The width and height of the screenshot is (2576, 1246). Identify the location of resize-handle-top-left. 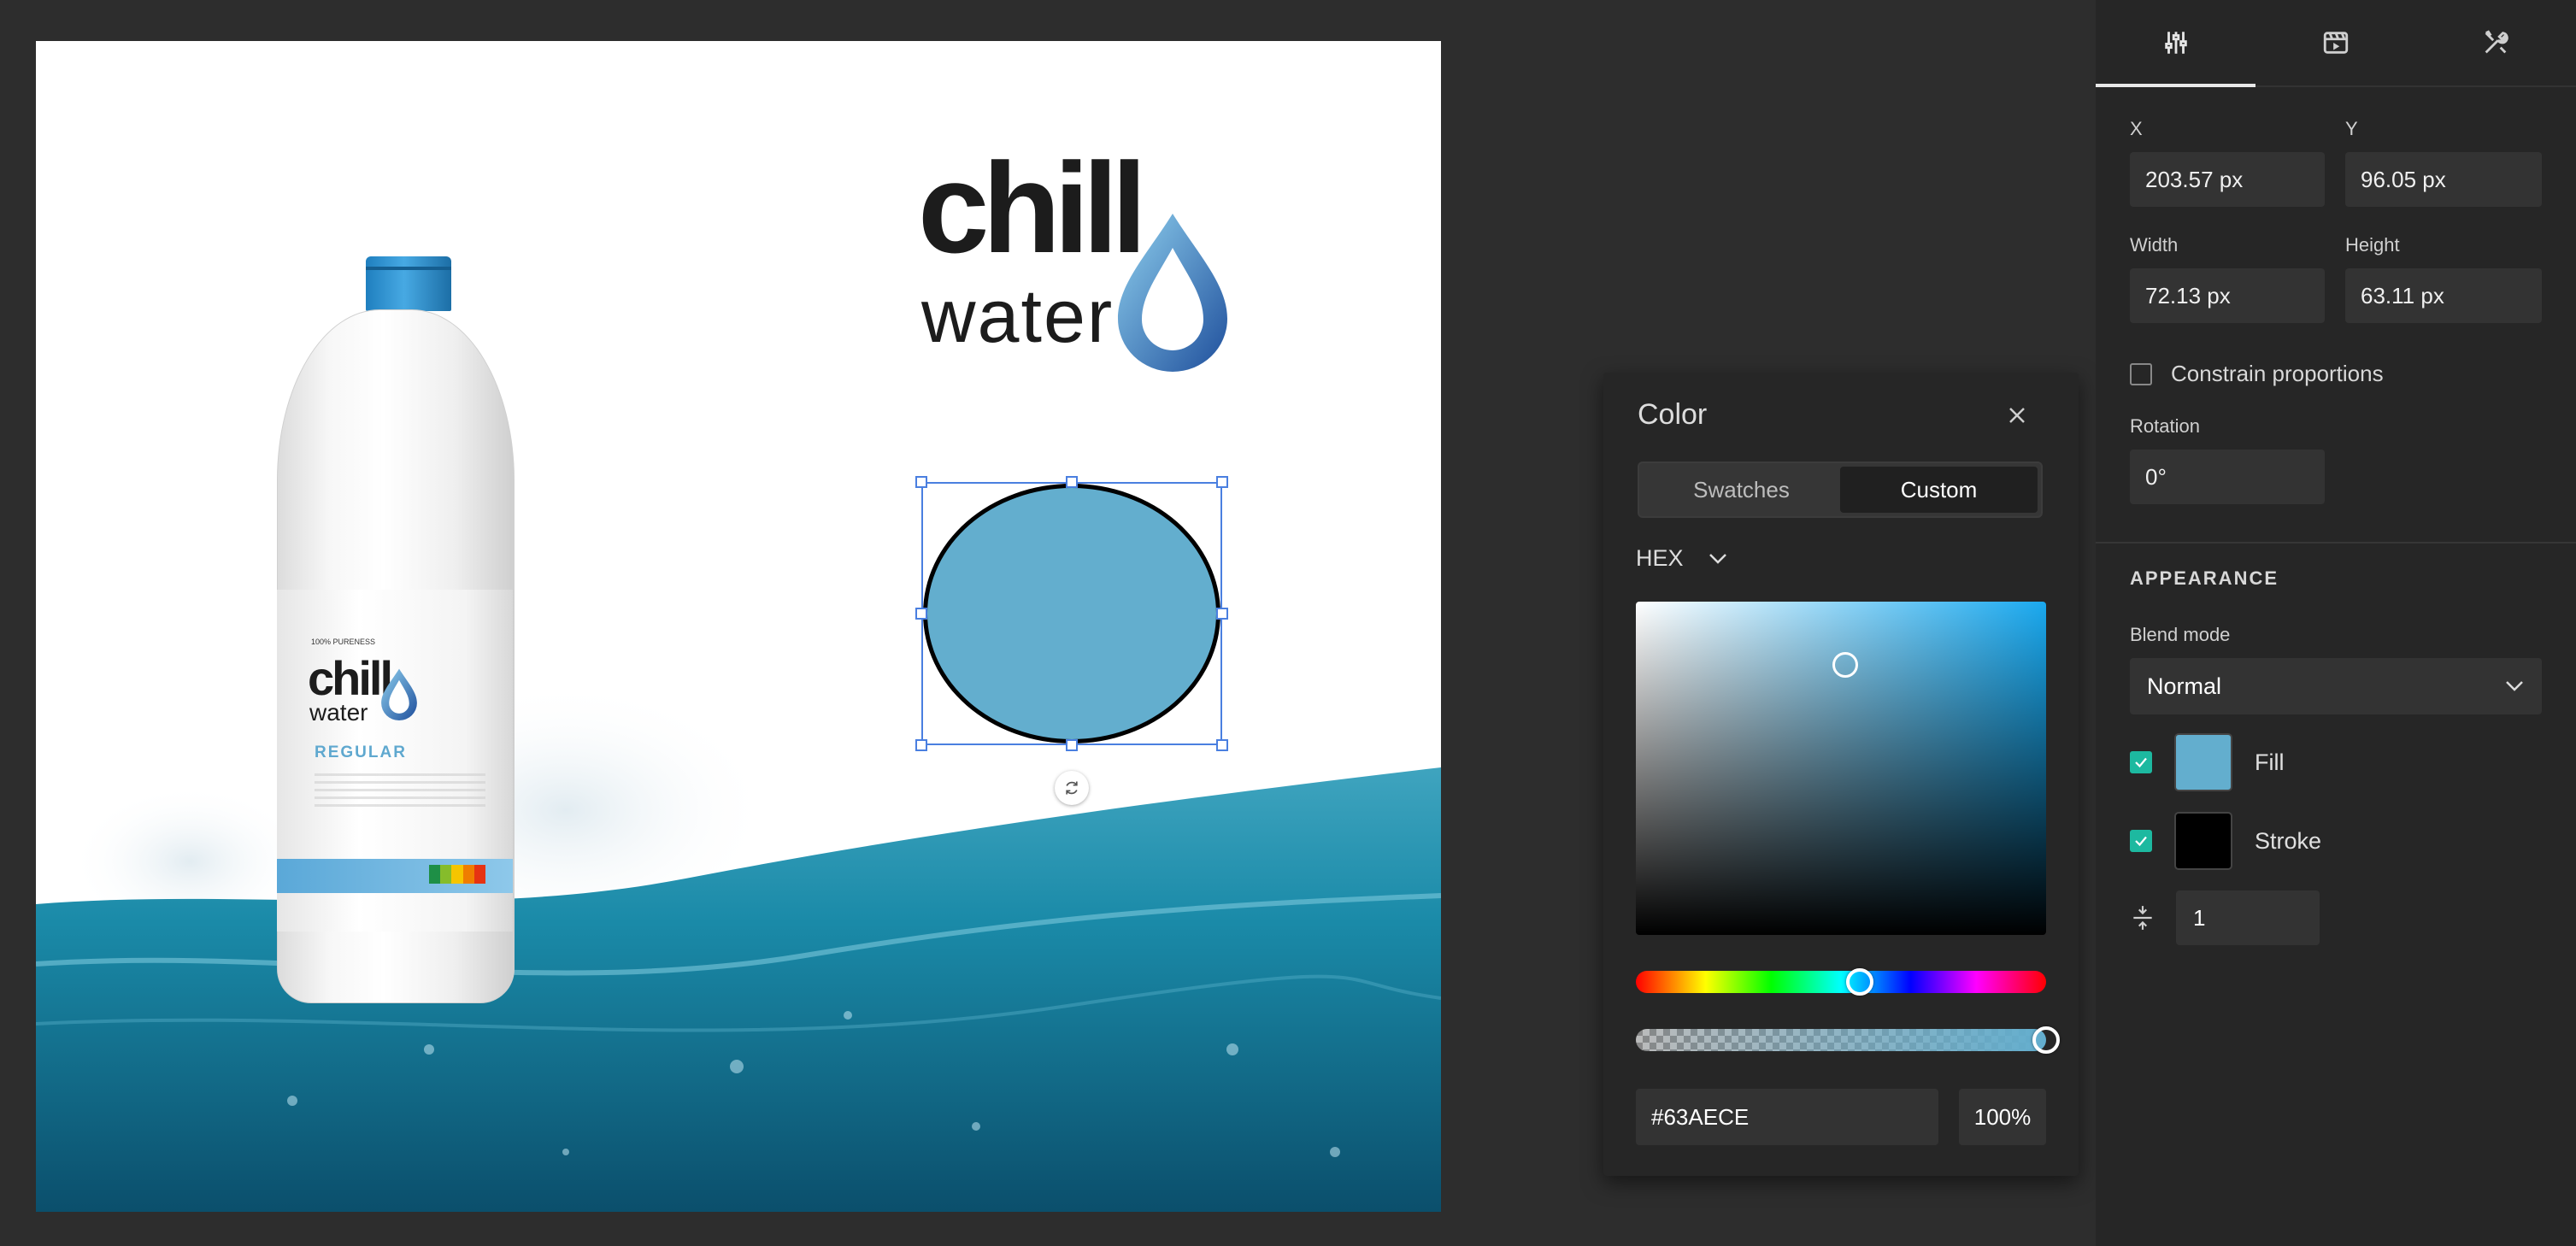
(921, 482).